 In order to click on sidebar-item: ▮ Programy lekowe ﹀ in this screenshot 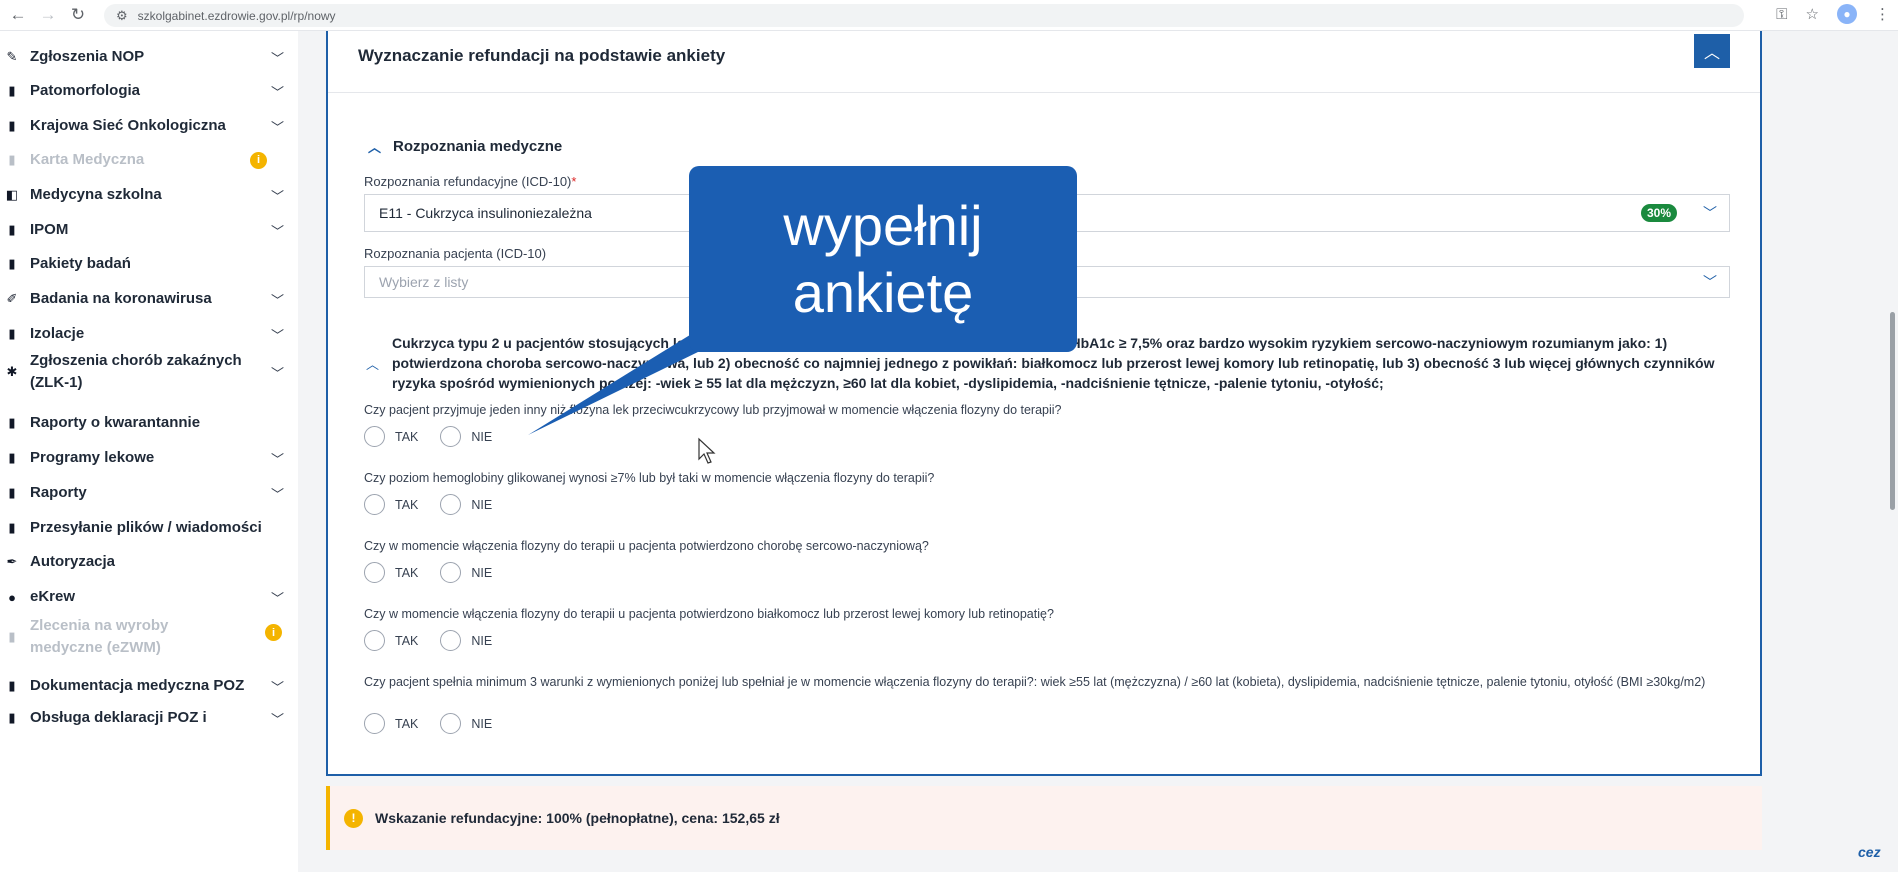, I will do `click(149, 458)`.